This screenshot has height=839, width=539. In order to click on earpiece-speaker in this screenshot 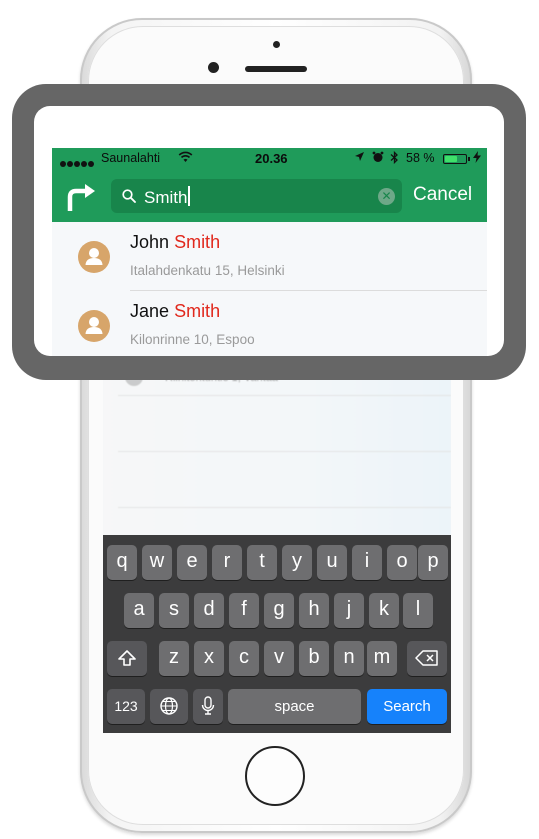, I will do `click(276, 69)`.